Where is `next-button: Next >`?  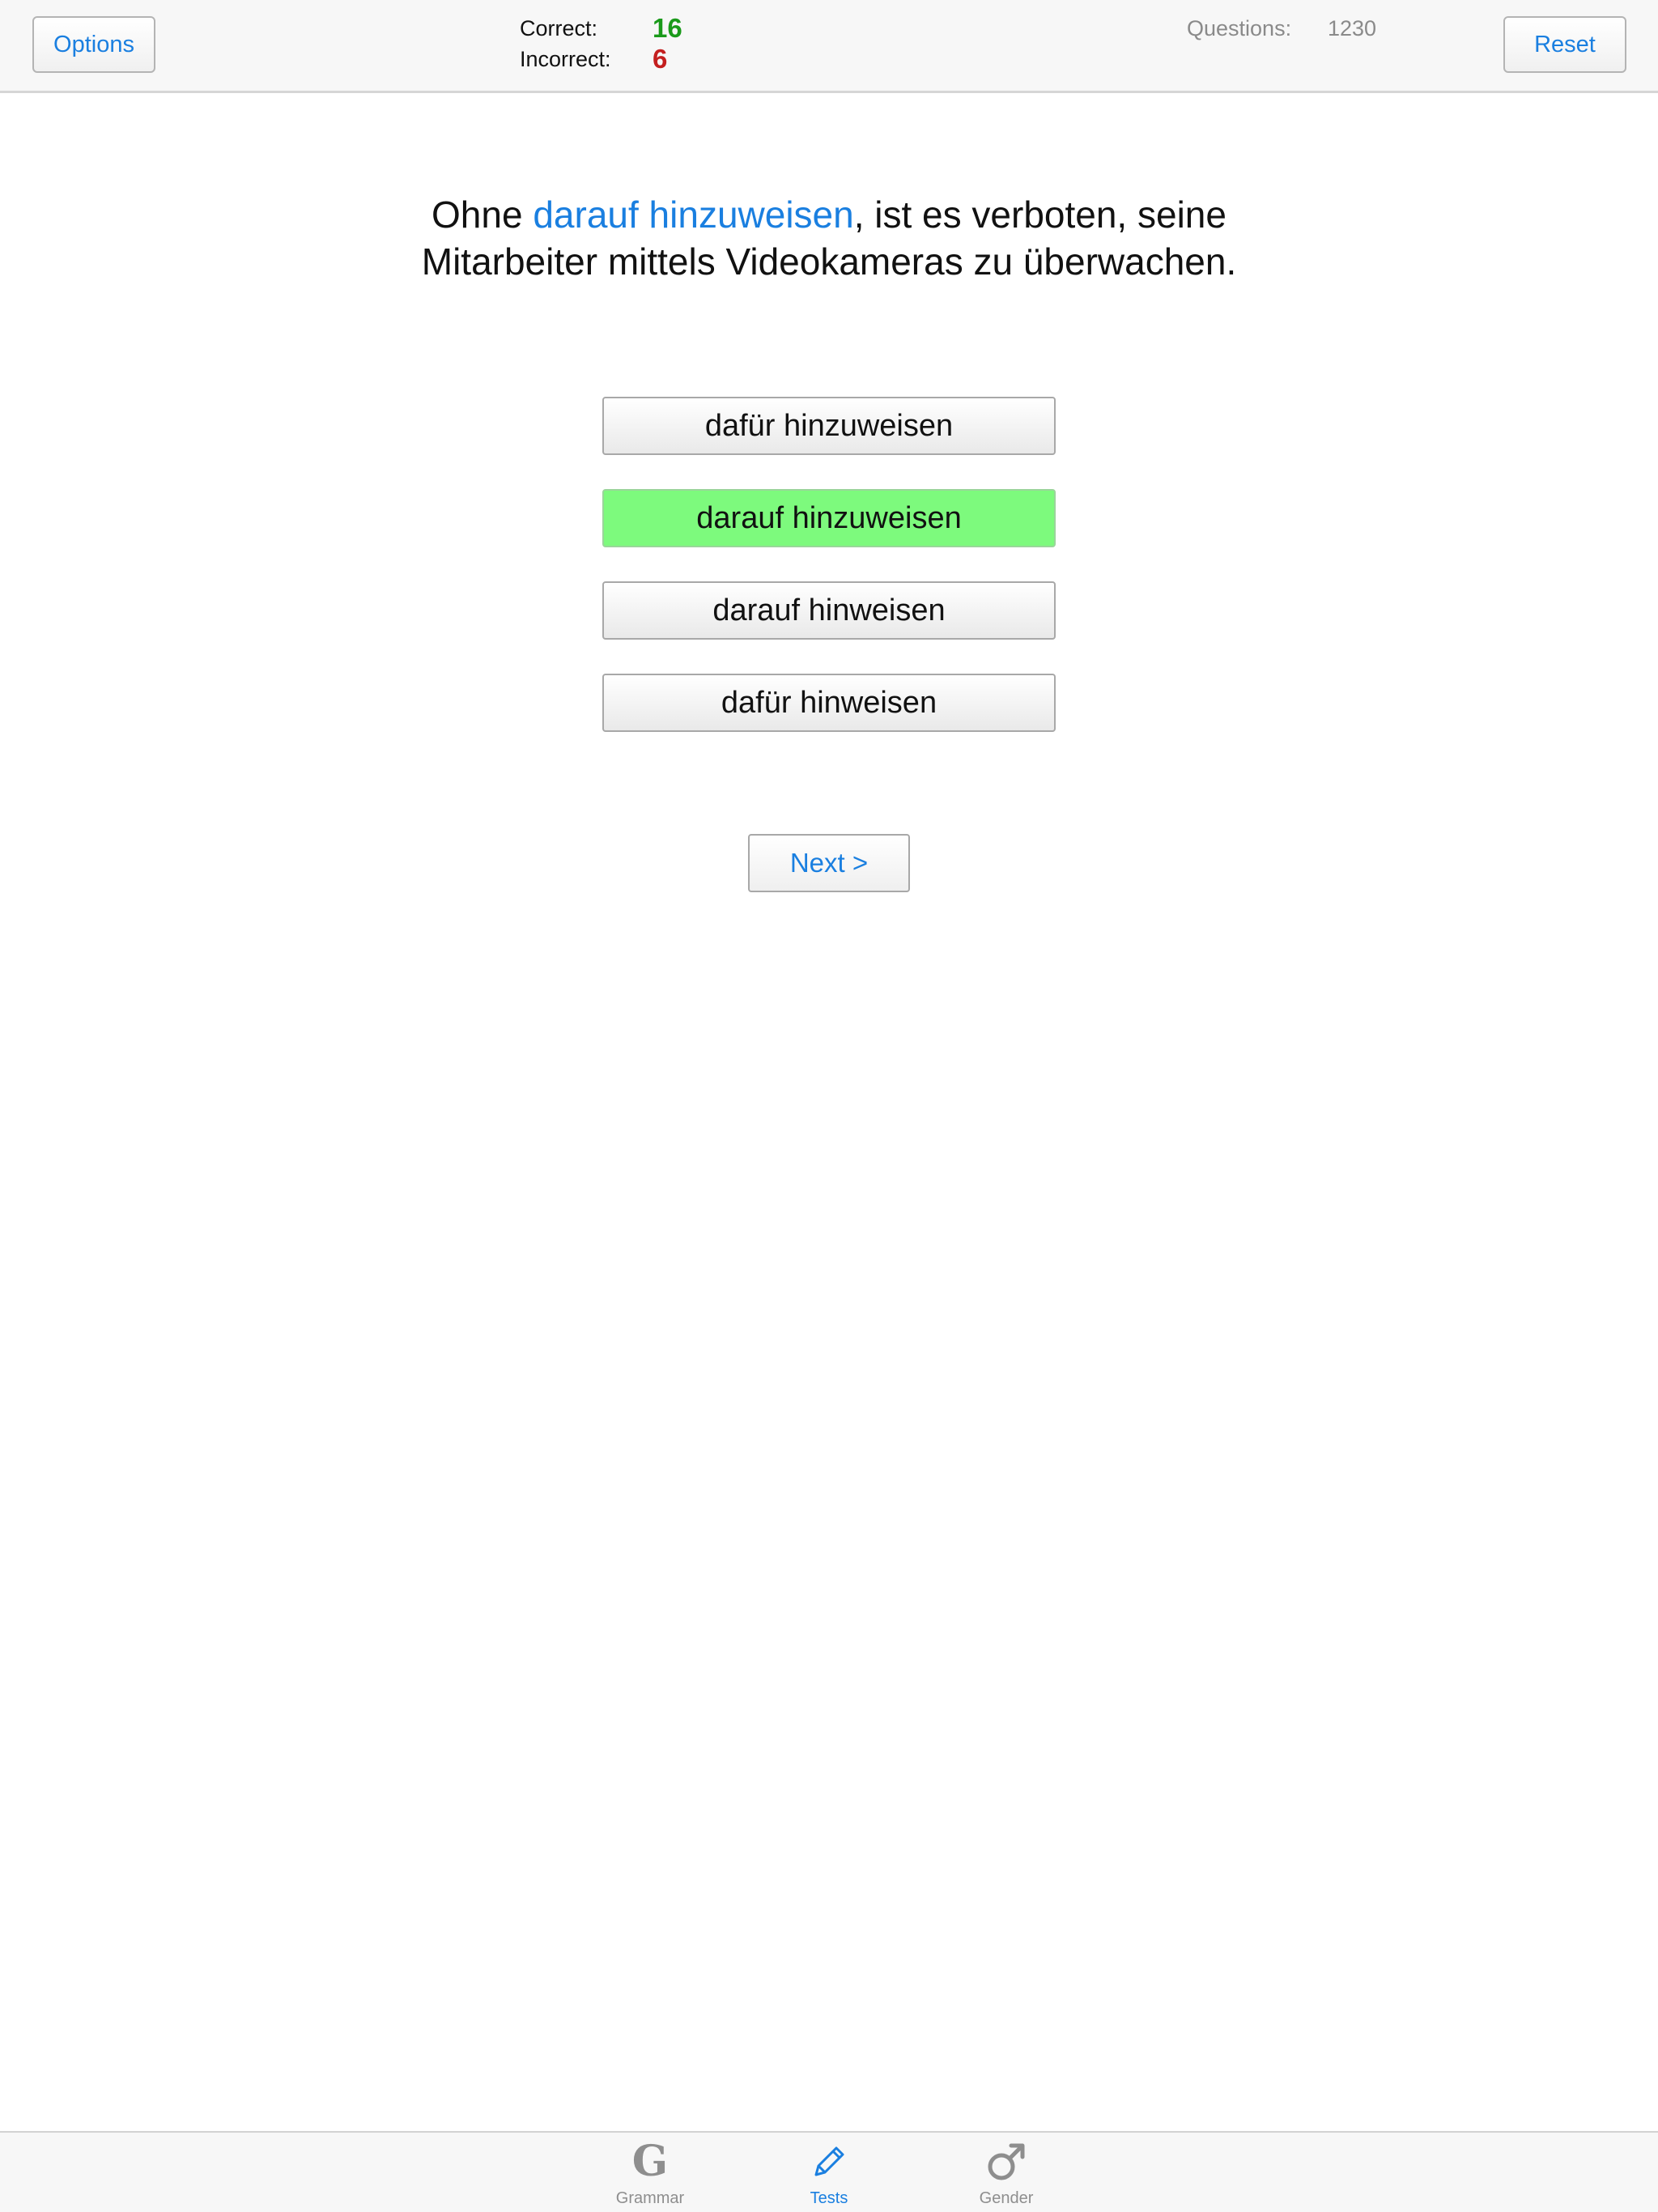 next-button: Next > is located at coordinates (829, 863).